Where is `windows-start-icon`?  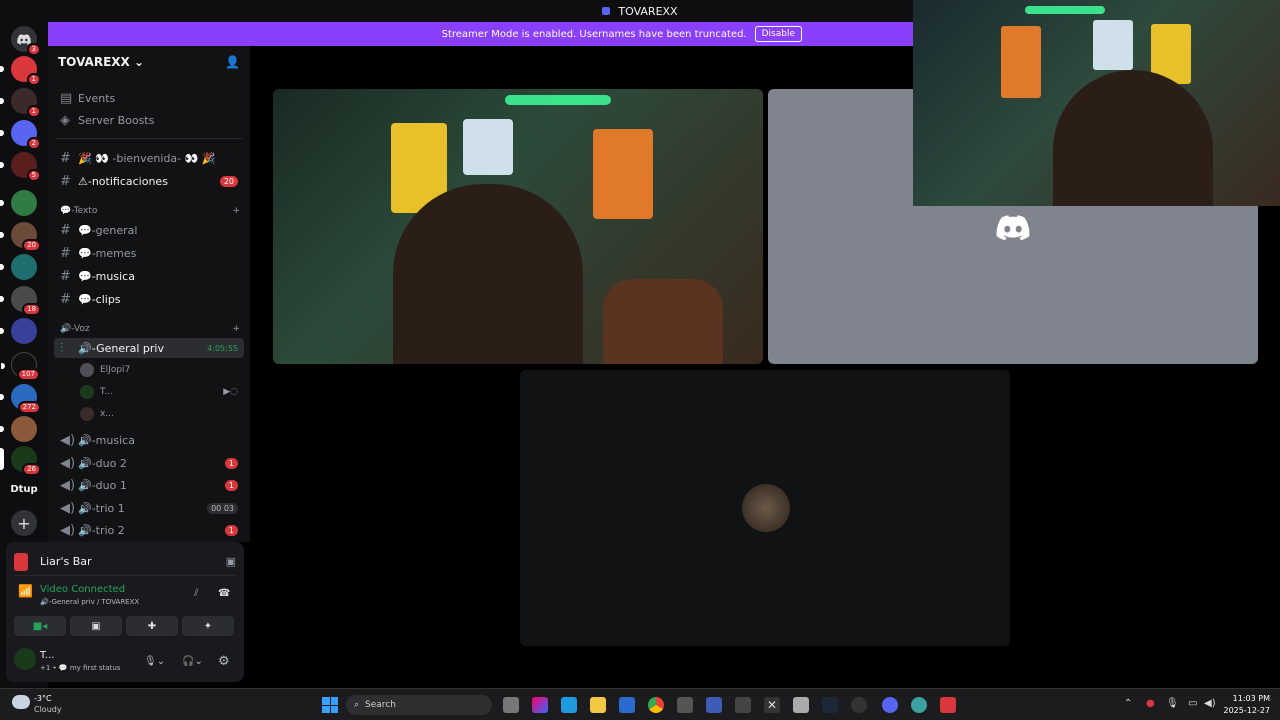 windows-start-icon is located at coordinates (330, 705).